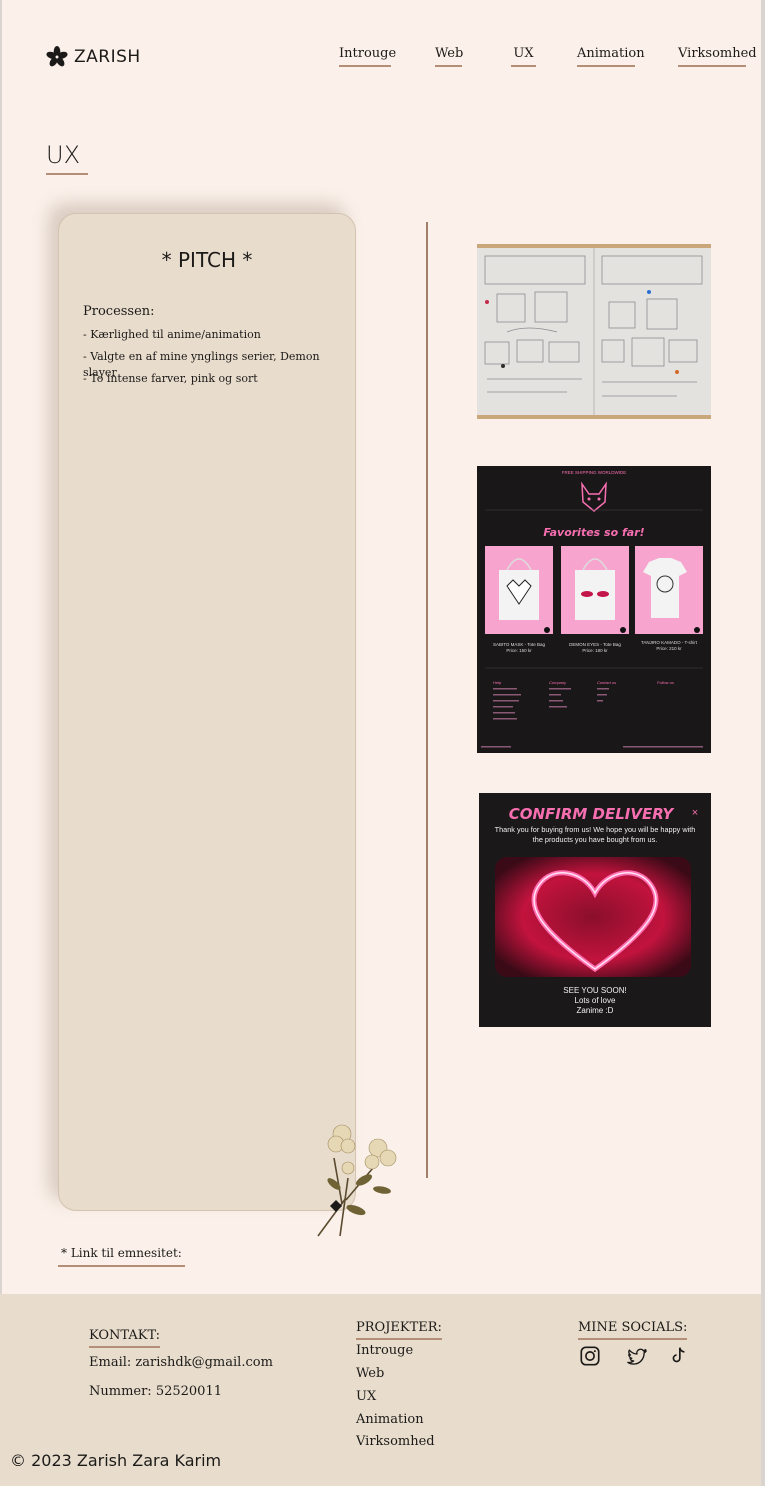 Image resolution: width=765 pixels, height=1486 pixels. I want to click on pitch-subtitle: Processen:, so click(119, 311).